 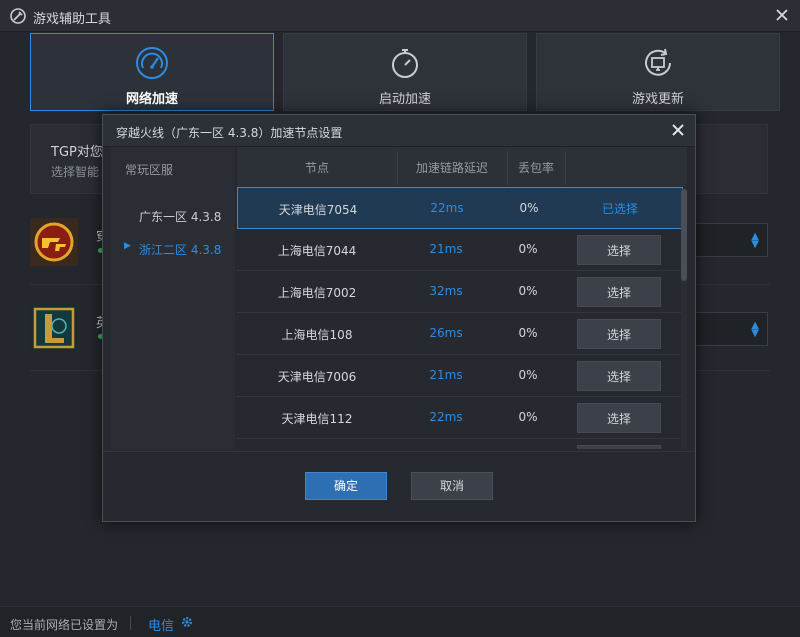 What do you see at coordinates (460, 444) in the screenshot?
I see `table-row` at bounding box center [460, 444].